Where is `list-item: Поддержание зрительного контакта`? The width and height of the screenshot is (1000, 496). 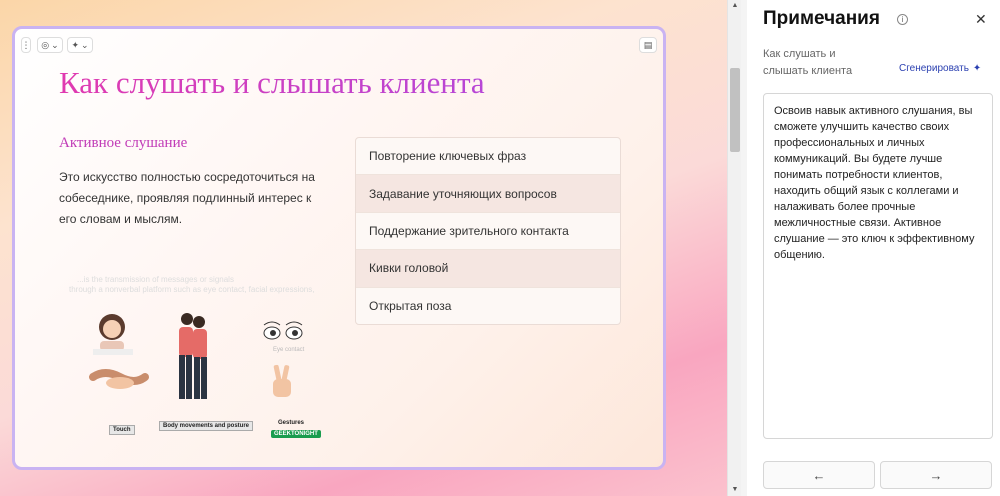 list-item: Поддержание зрительного контакта is located at coordinates (488, 232).